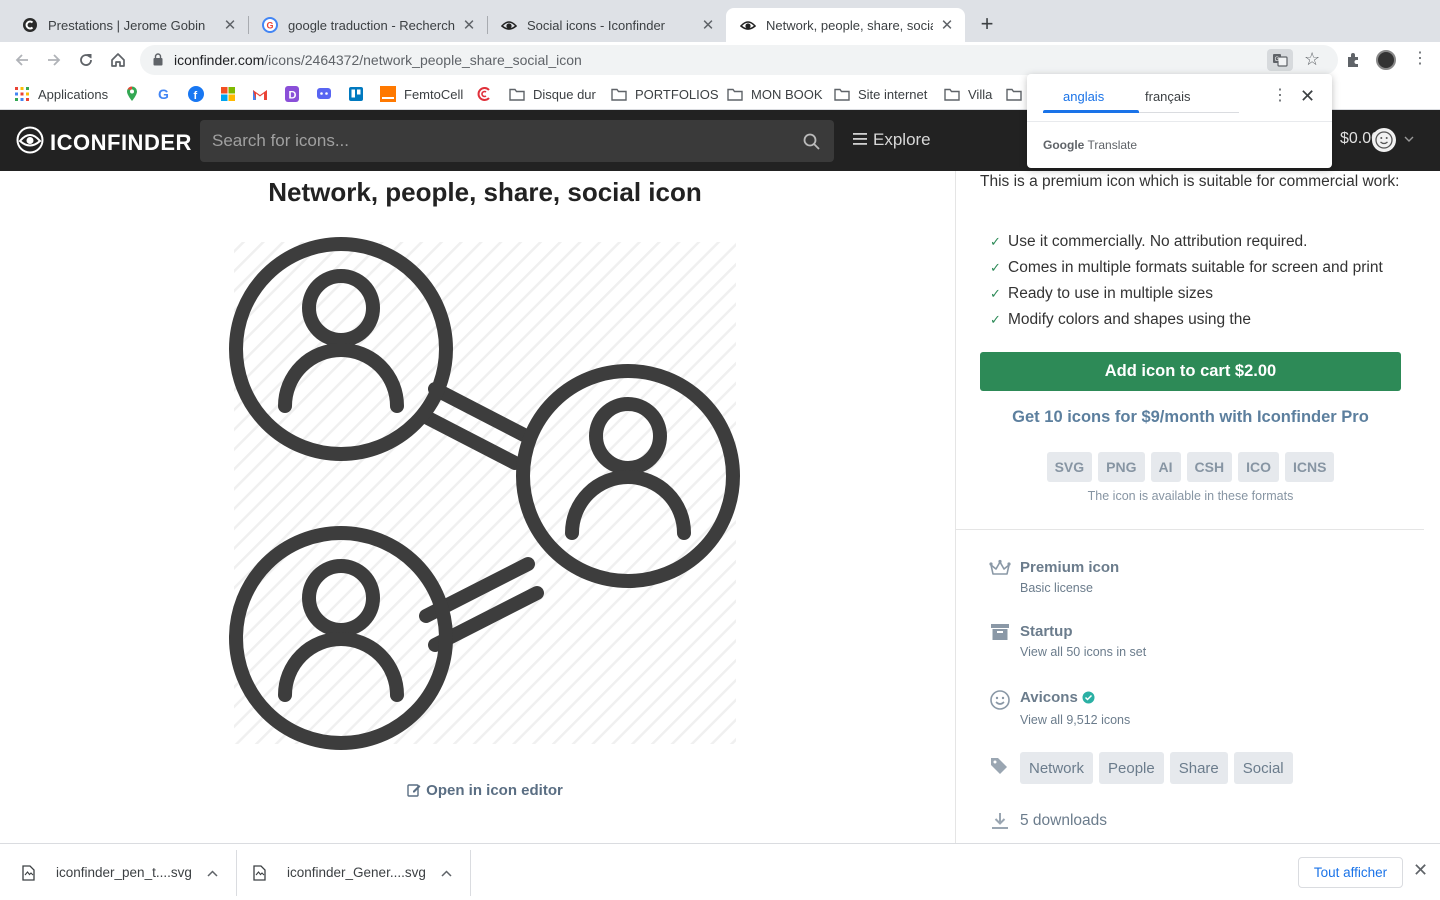 This screenshot has width=1440, height=900. I want to click on tag-social: Social, so click(1263, 768).